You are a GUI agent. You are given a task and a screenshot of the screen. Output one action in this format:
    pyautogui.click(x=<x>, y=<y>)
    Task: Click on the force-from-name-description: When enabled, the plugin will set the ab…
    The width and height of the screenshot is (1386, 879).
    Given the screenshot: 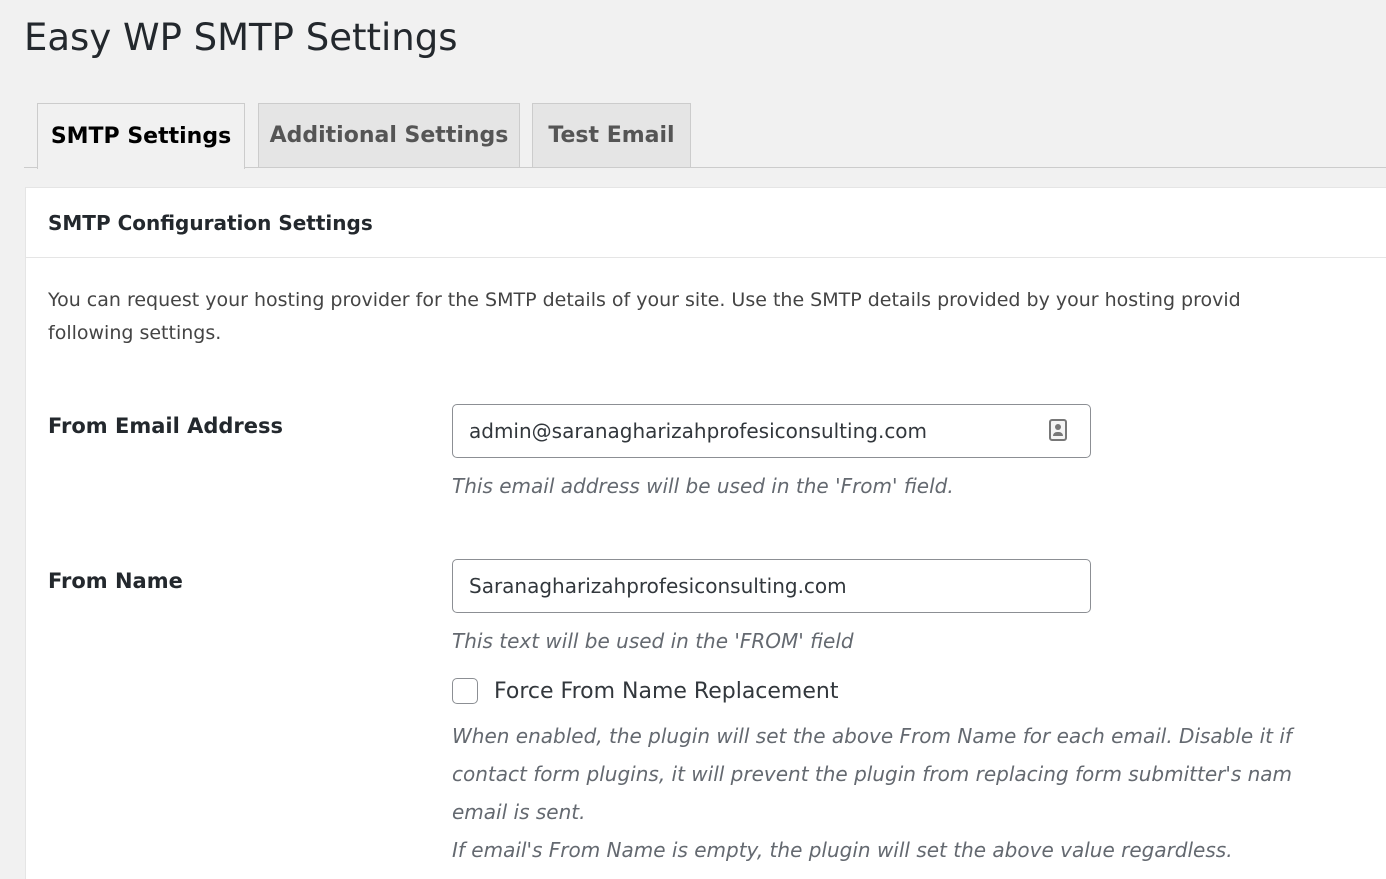 What is the action you would take?
    pyautogui.click(x=872, y=793)
    